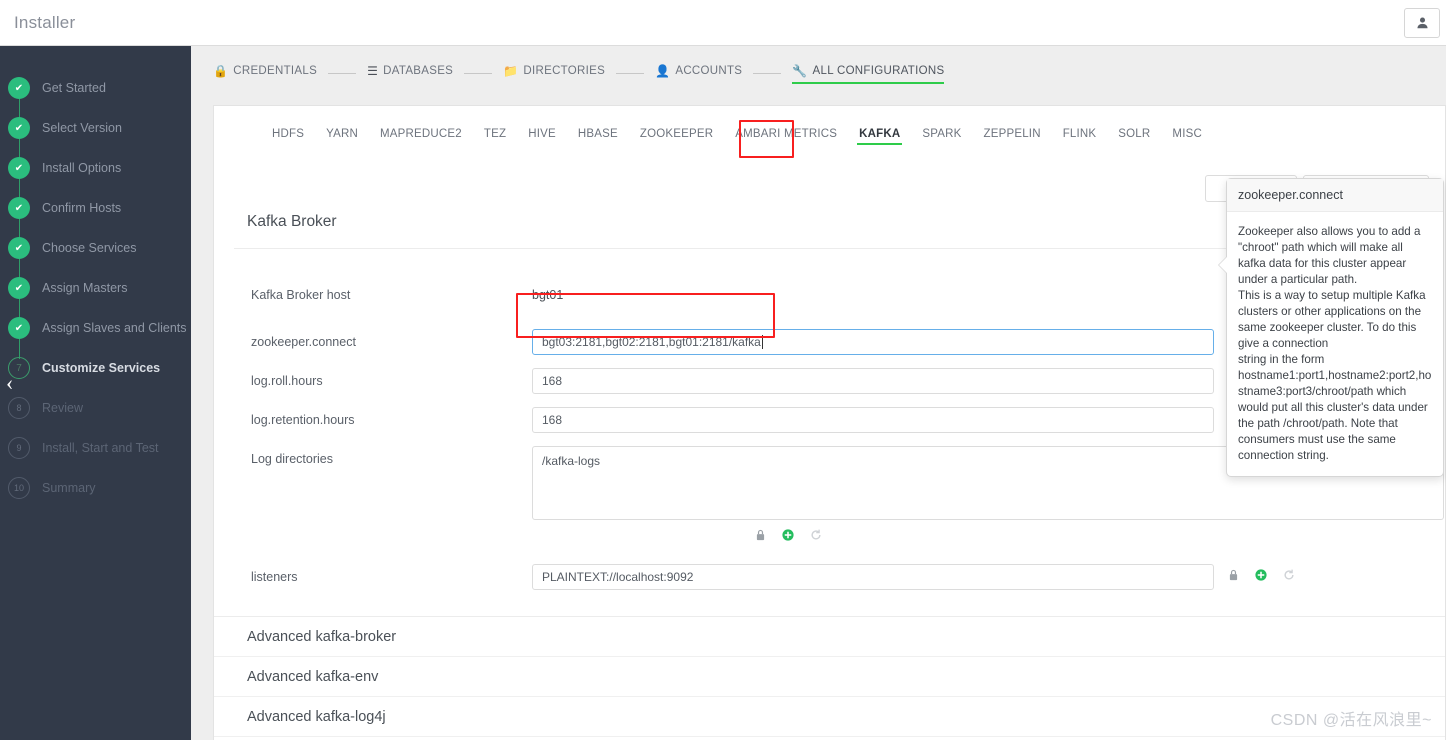 This screenshot has height=740, width=1446. What do you see at coordinates (598, 136) in the screenshot?
I see `service-tab-hbase: HBASE` at bounding box center [598, 136].